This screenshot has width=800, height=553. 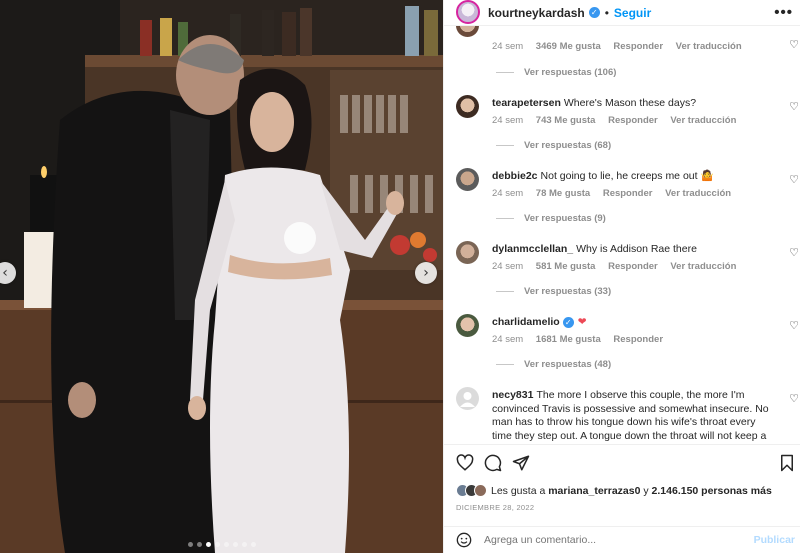 I want to click on likes-prefix: Les gusta a, so click(x=518, y=490).